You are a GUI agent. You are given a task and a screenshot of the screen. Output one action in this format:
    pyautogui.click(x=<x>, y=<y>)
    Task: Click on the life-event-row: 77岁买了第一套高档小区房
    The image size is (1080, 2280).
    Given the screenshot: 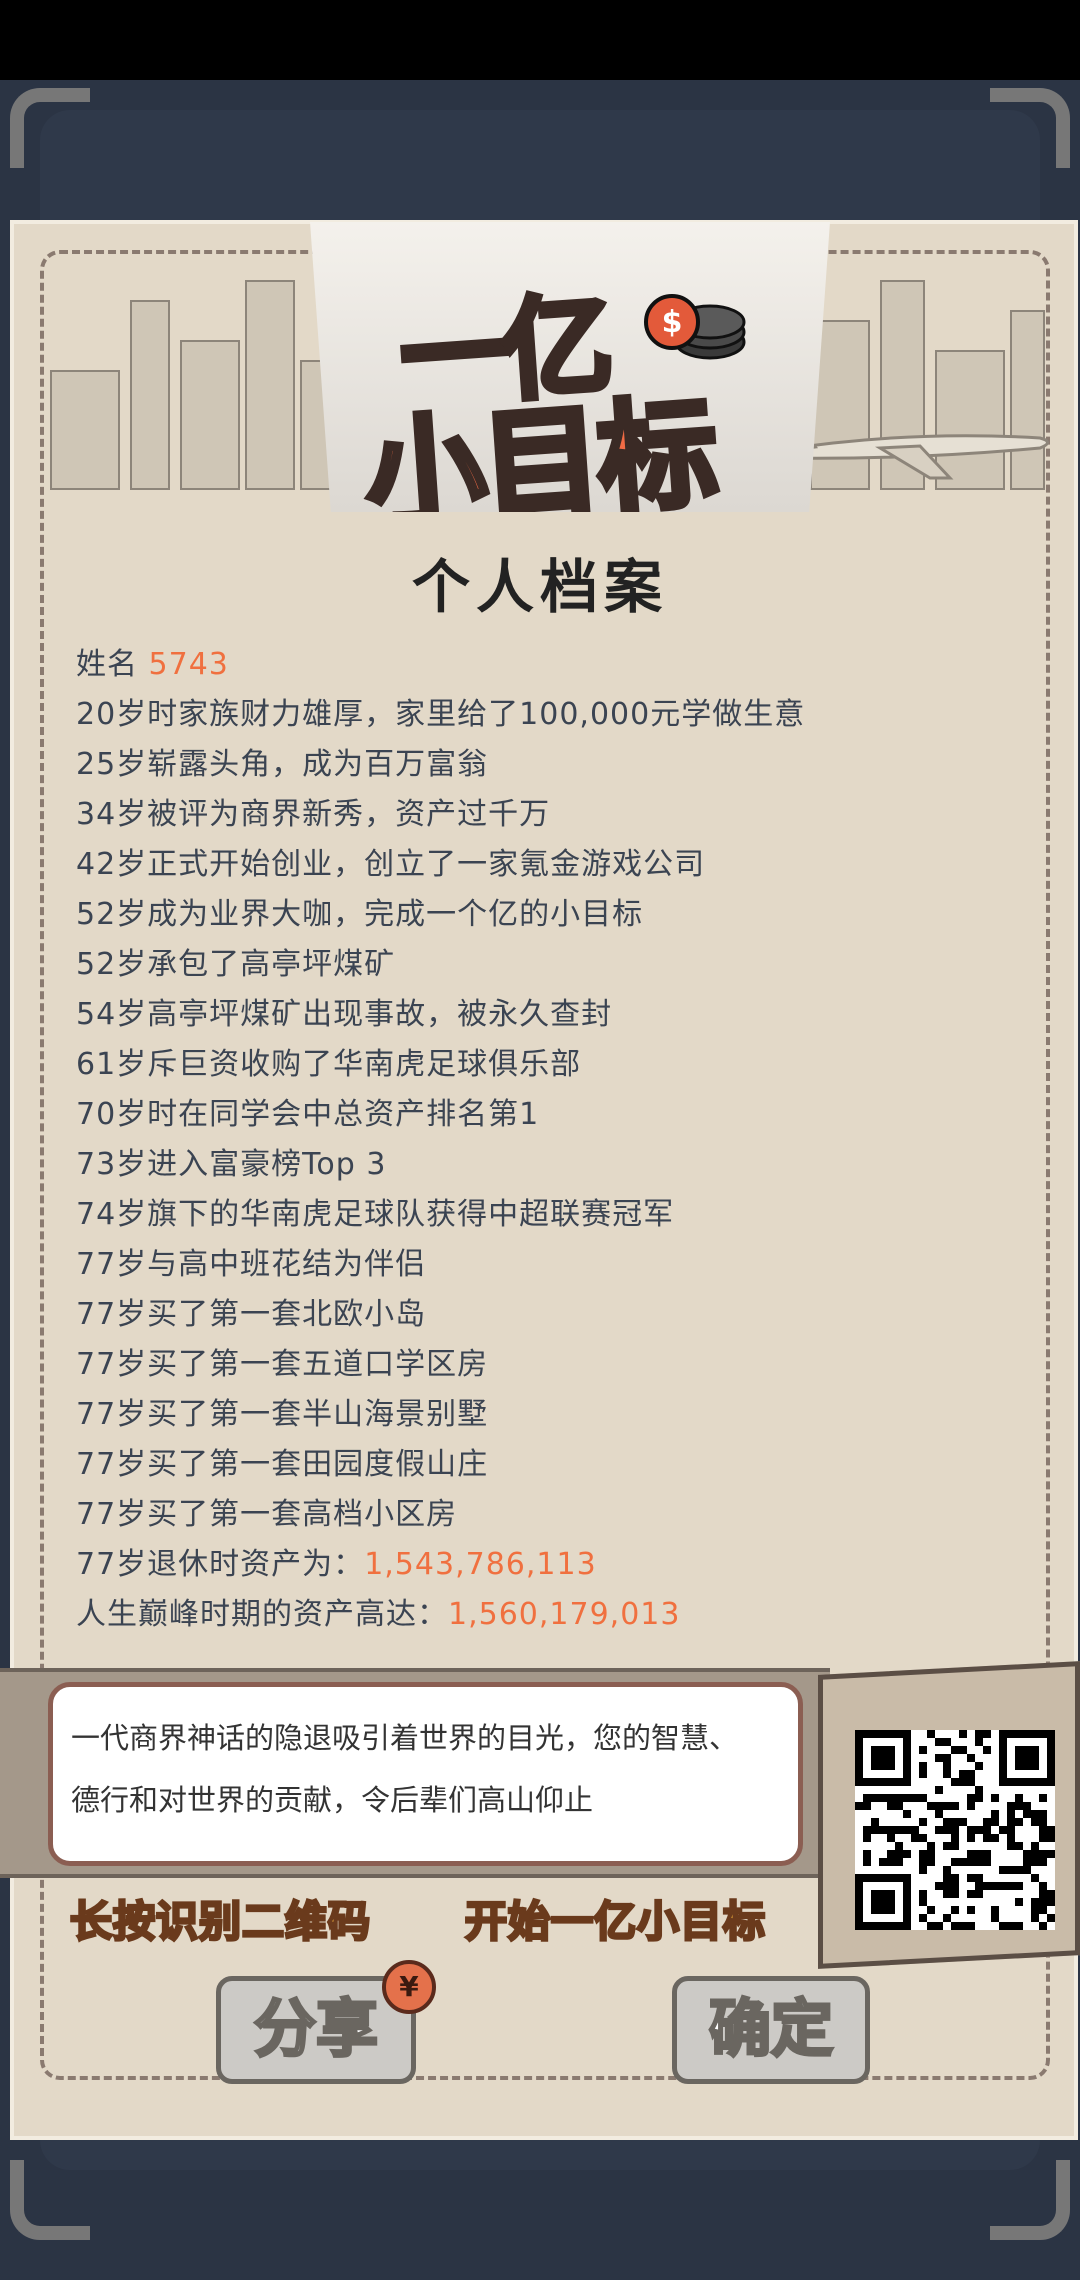 What is the action you would take?
    pyautogui.click(x=267, y=1514)
    